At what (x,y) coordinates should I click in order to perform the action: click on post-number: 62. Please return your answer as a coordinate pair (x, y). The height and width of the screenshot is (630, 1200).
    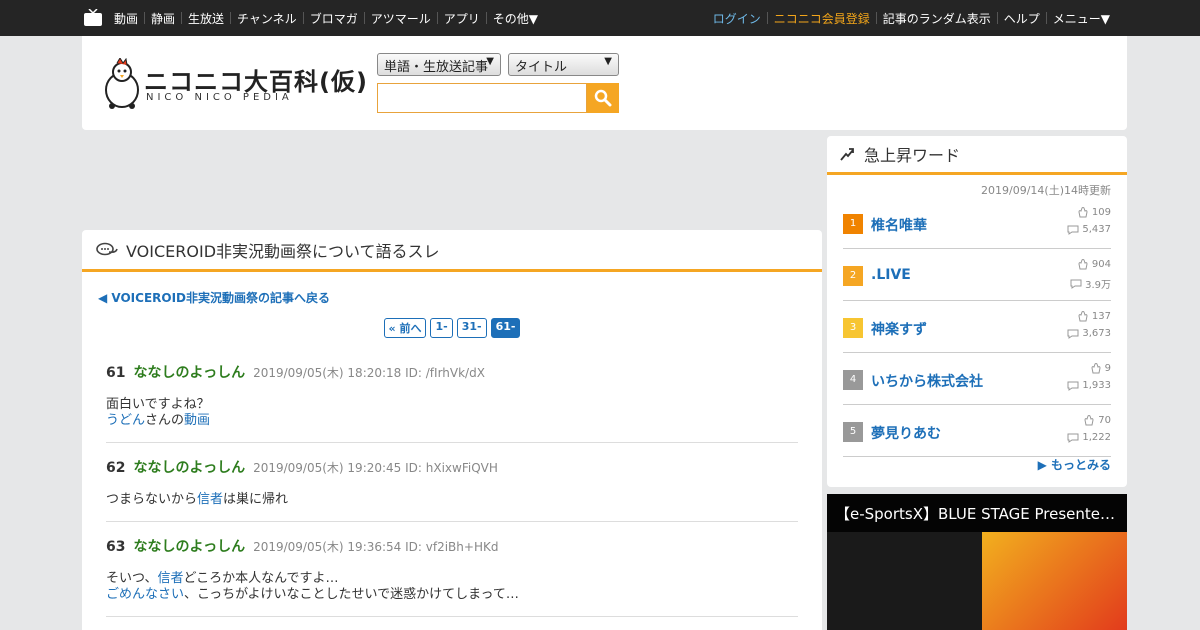
    Looking at the image, I should click on (115, 468).